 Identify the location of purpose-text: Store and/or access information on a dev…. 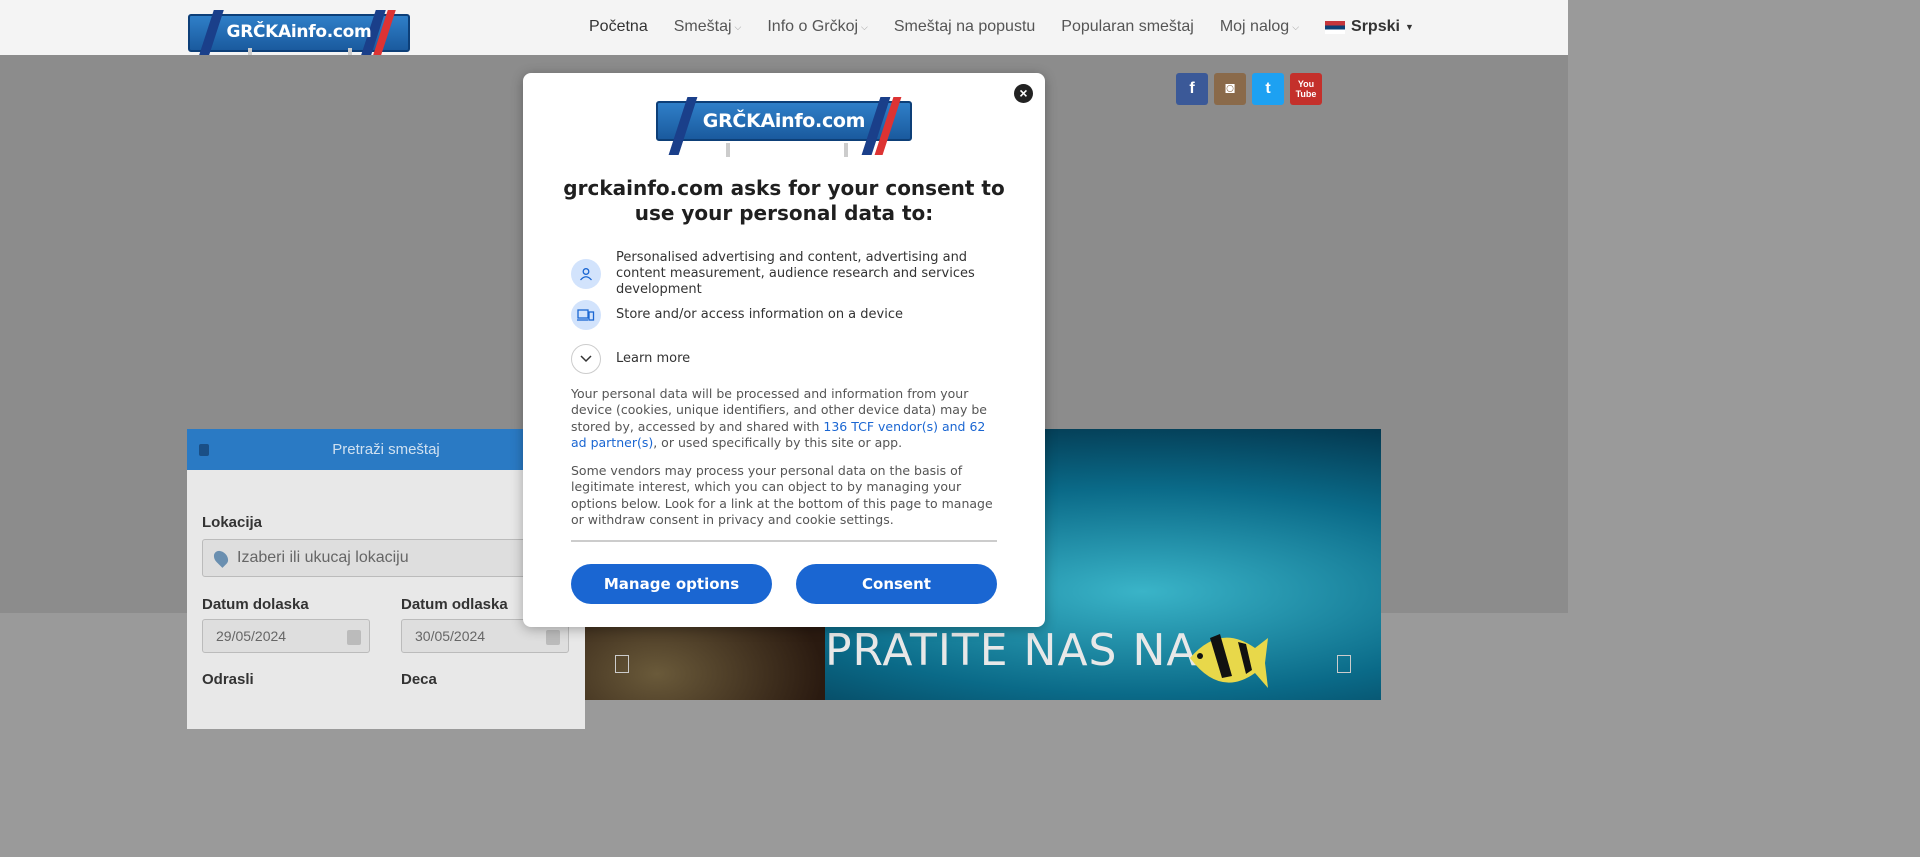
(759, 314).